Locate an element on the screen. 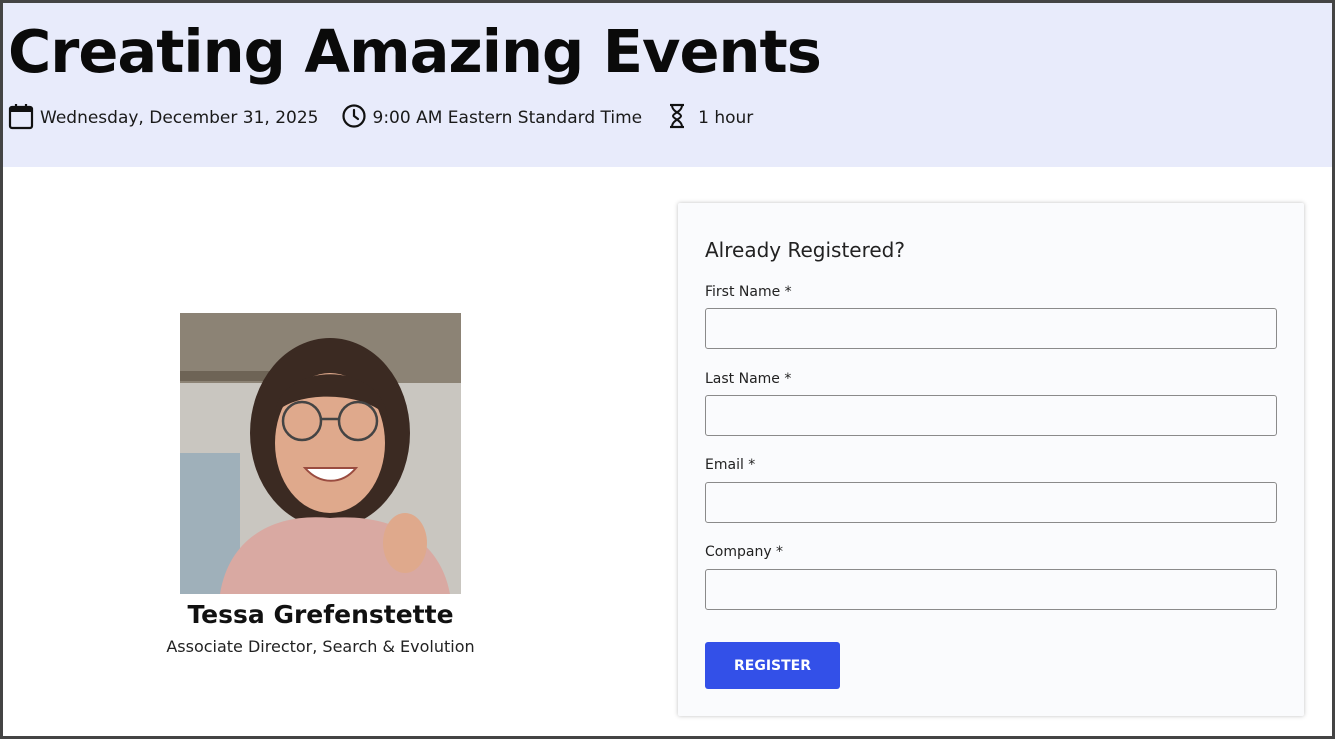 The width and height of the screenshot is (1335, 739). email-input is located at coordinates (991, 502).